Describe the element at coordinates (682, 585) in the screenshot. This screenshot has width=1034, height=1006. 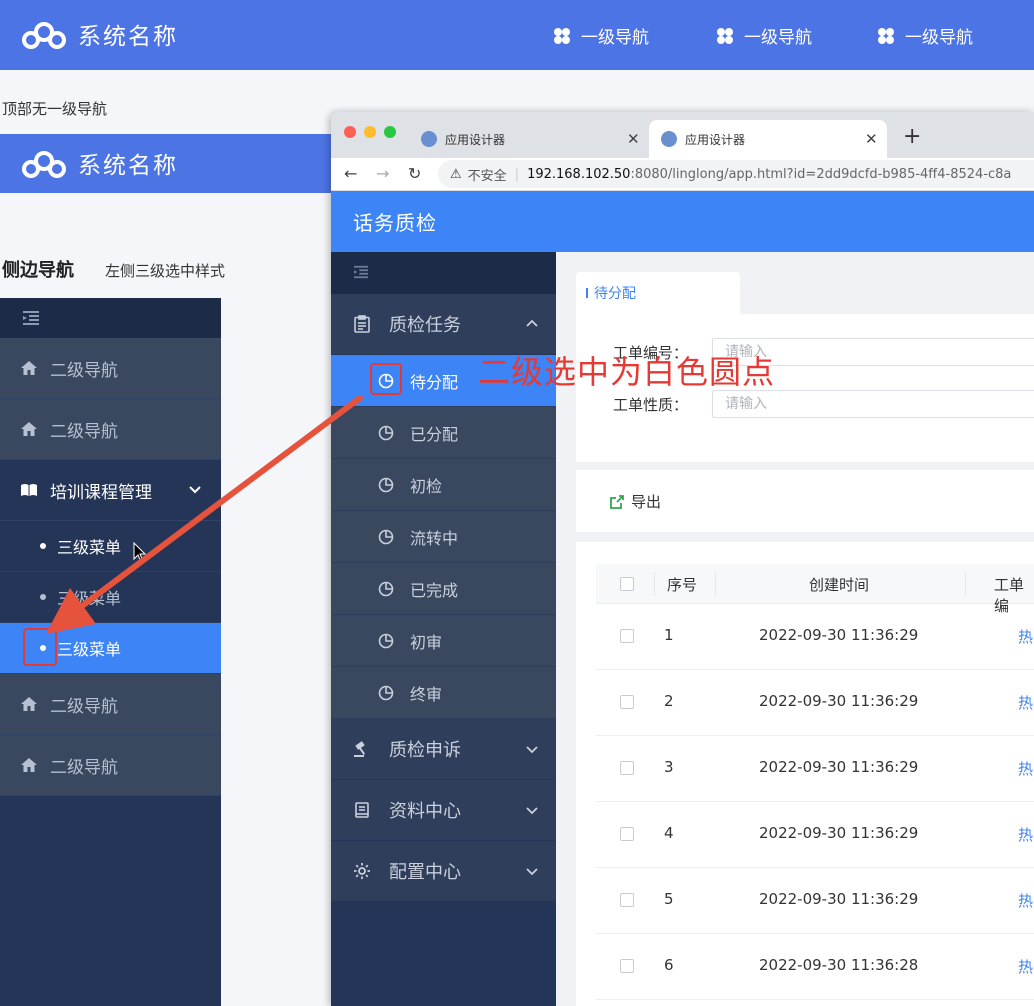
I see `column-header-index: 序号` at that location.